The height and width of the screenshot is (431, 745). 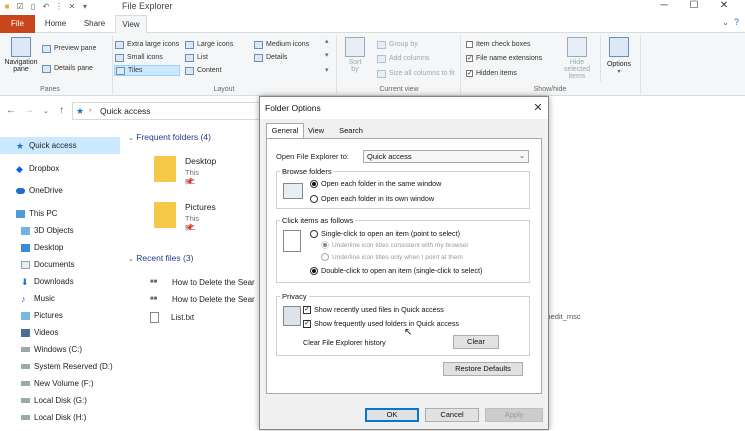 I want to click on tab-search: Search, so click(x=351, y=131).